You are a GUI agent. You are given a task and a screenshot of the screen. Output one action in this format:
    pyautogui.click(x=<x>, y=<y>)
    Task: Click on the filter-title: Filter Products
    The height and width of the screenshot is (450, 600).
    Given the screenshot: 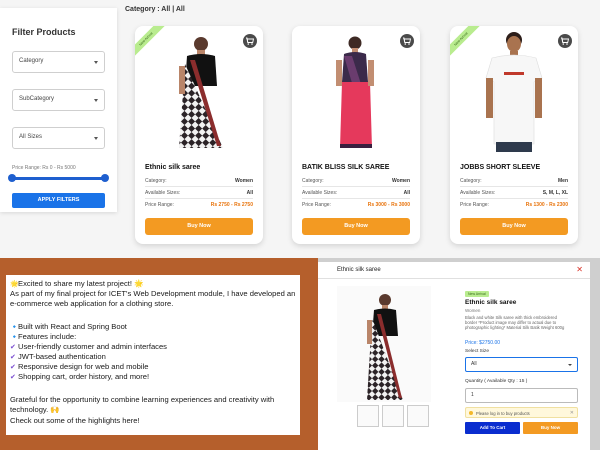 What is the action you would take?
    pyautogui.click(x=44, y=32)
    